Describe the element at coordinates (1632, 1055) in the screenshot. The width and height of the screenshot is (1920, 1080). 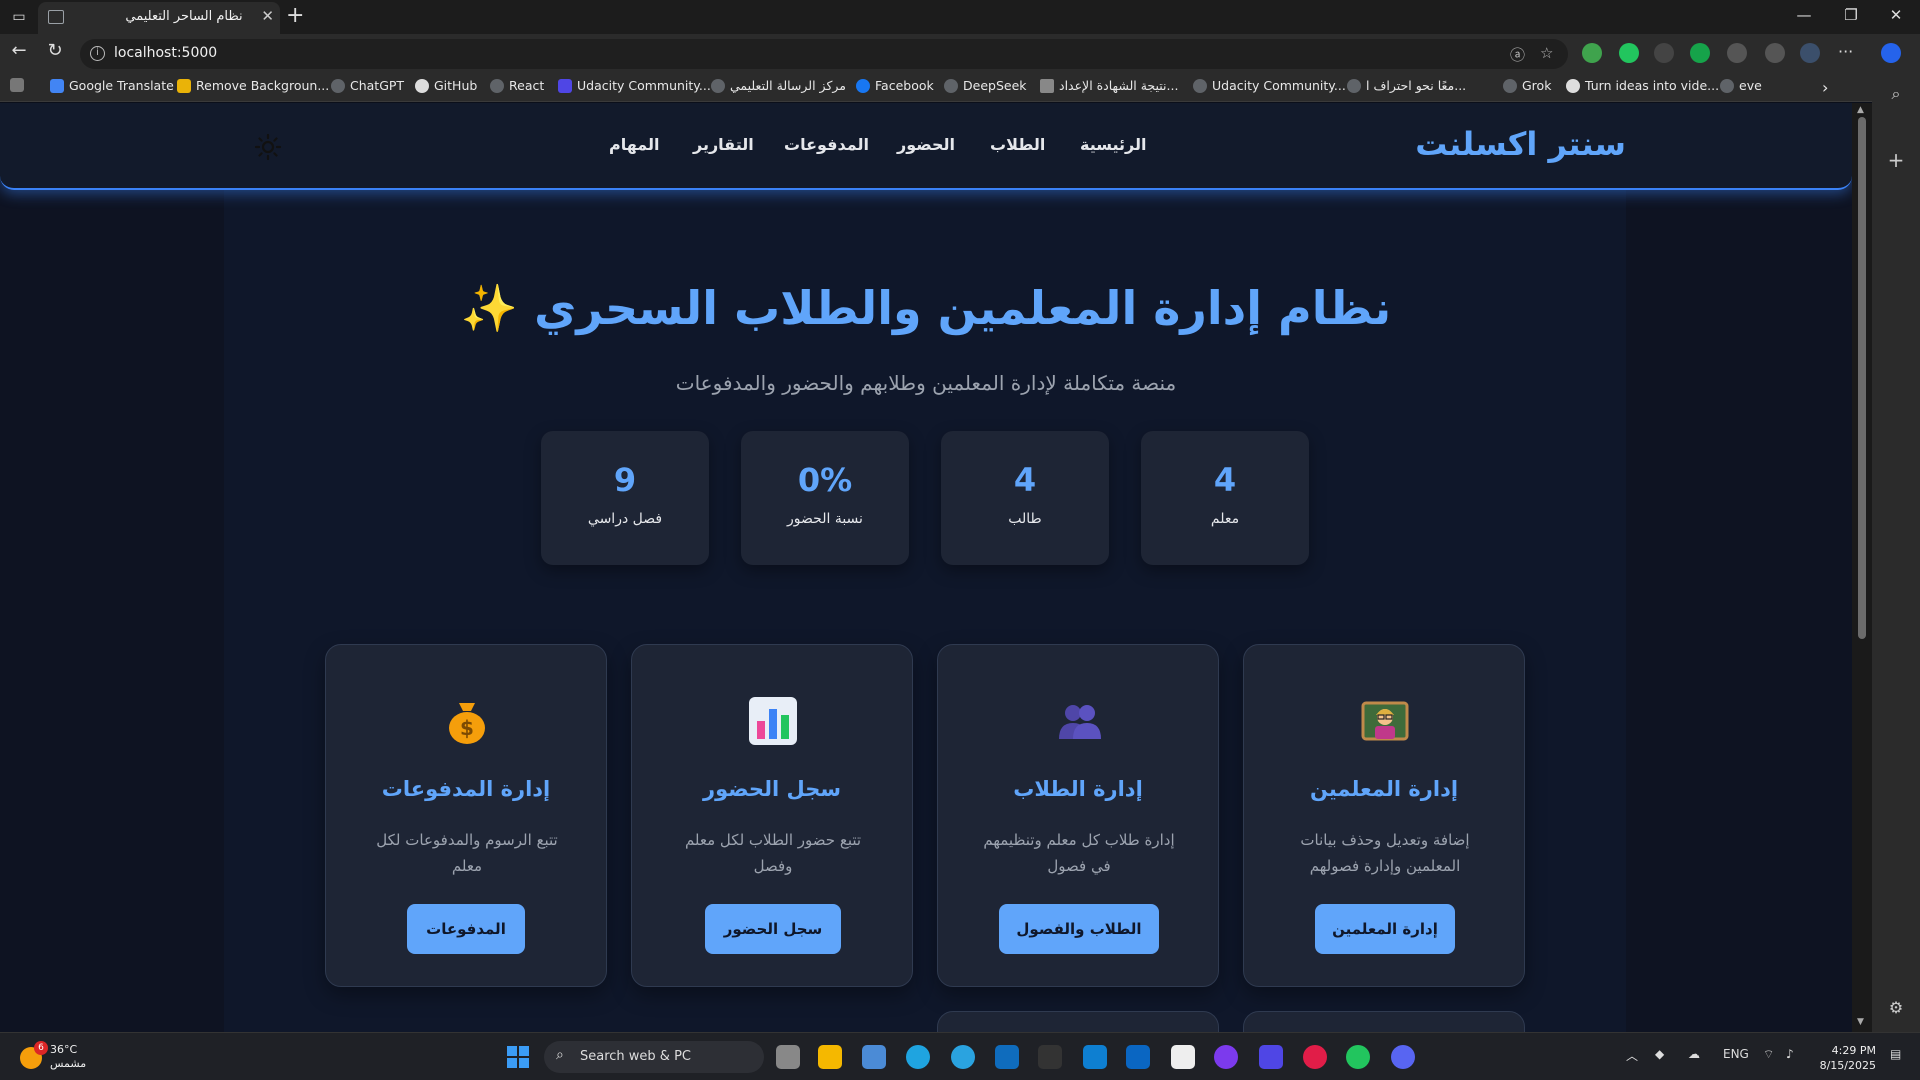
I see `tray-chevron-up-icon: ︿` at that location.